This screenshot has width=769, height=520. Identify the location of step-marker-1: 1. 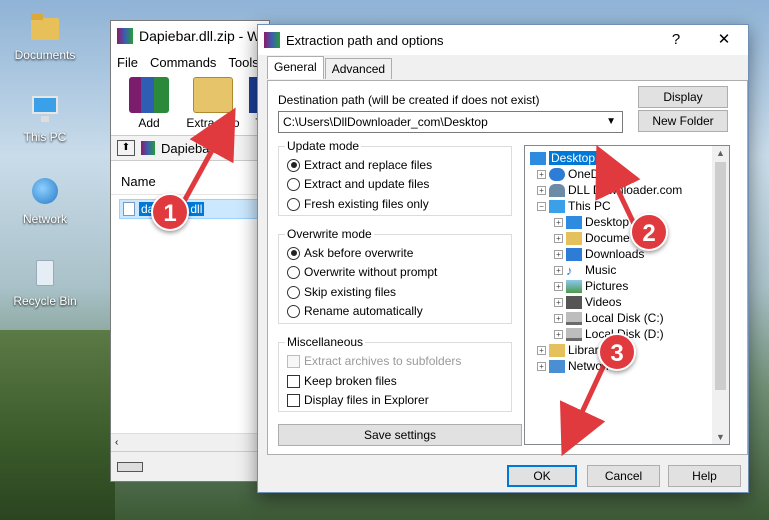
(170, 212).